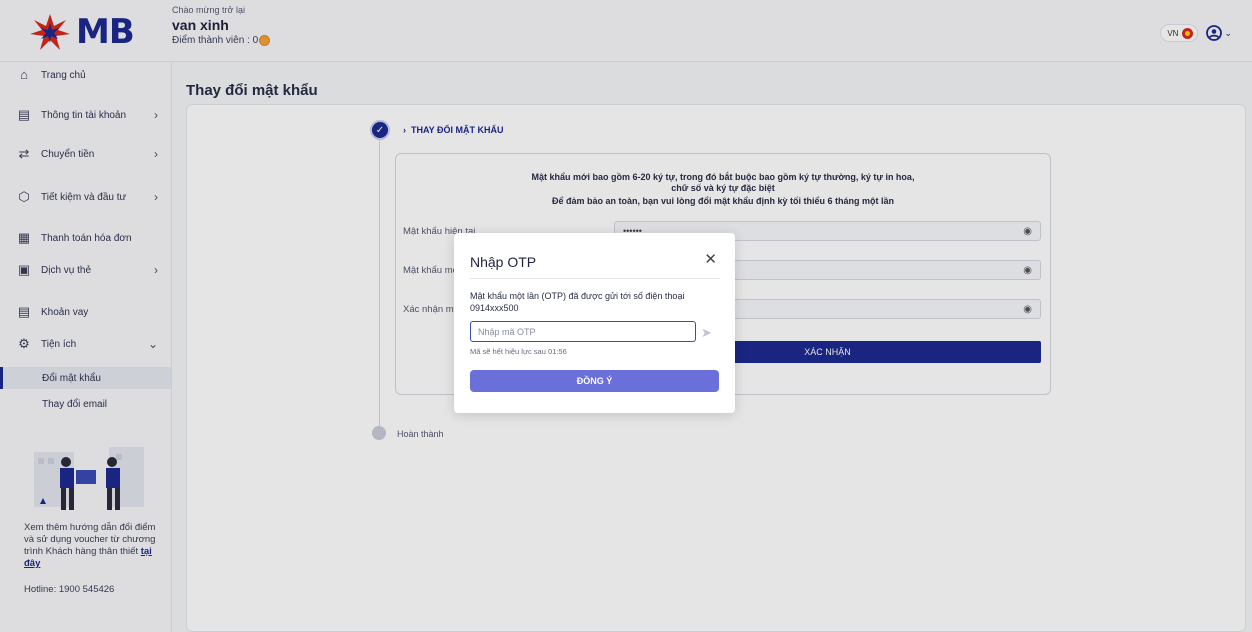 This screenshot has height=632, width=1252. I want to click on otp-timer: Mã sẽ hết hiệu lực sau 01:56, so click(518, 351).